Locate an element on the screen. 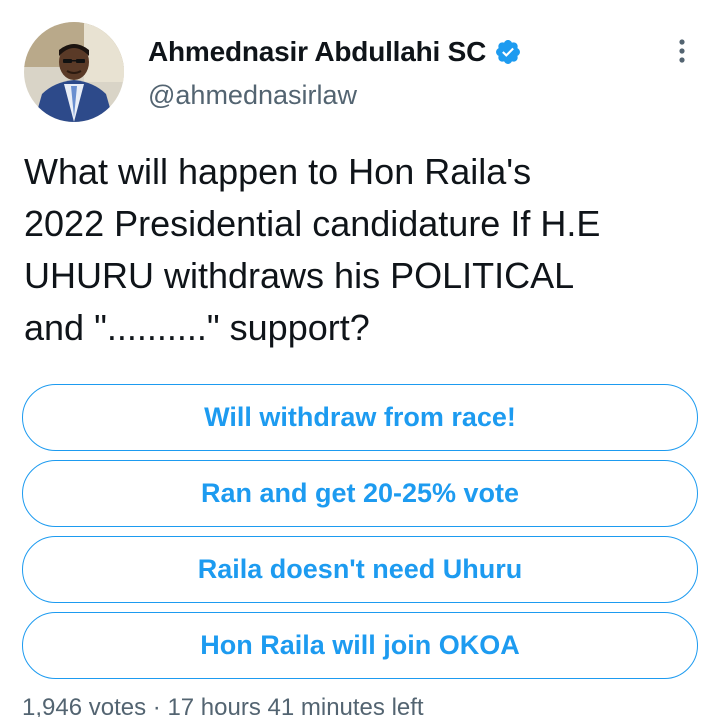 This screenshot has height=717, width=720. poll-time-left: 17 hours 41 minutes left is located at coordinates (295, 705).